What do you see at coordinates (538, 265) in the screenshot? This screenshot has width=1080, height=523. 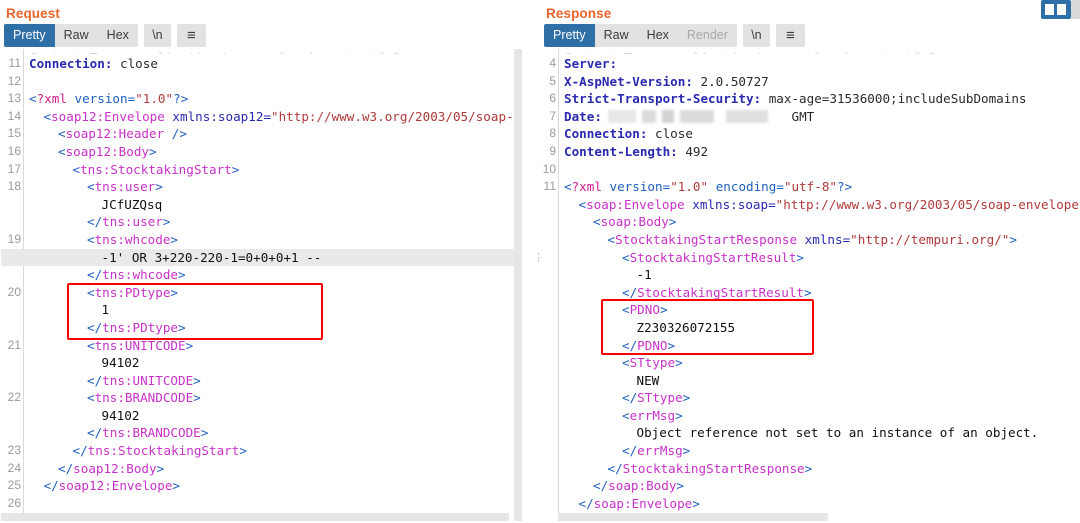 I see `panel-split-handle: ⋮` at bounding box center [538, 265].